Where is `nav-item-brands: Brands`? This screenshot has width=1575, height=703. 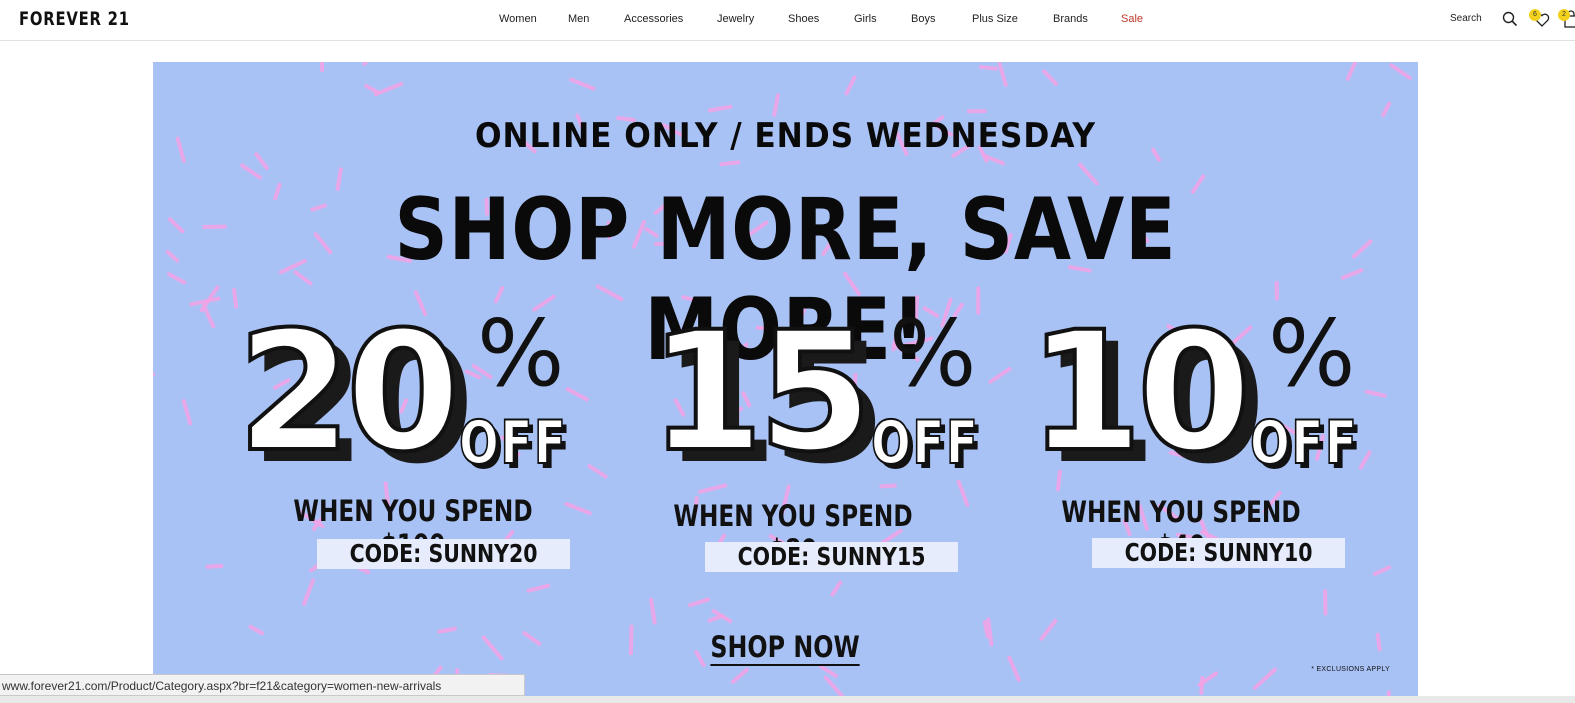 nav-item-brands: Brands is located at coordinates (1070, 19).